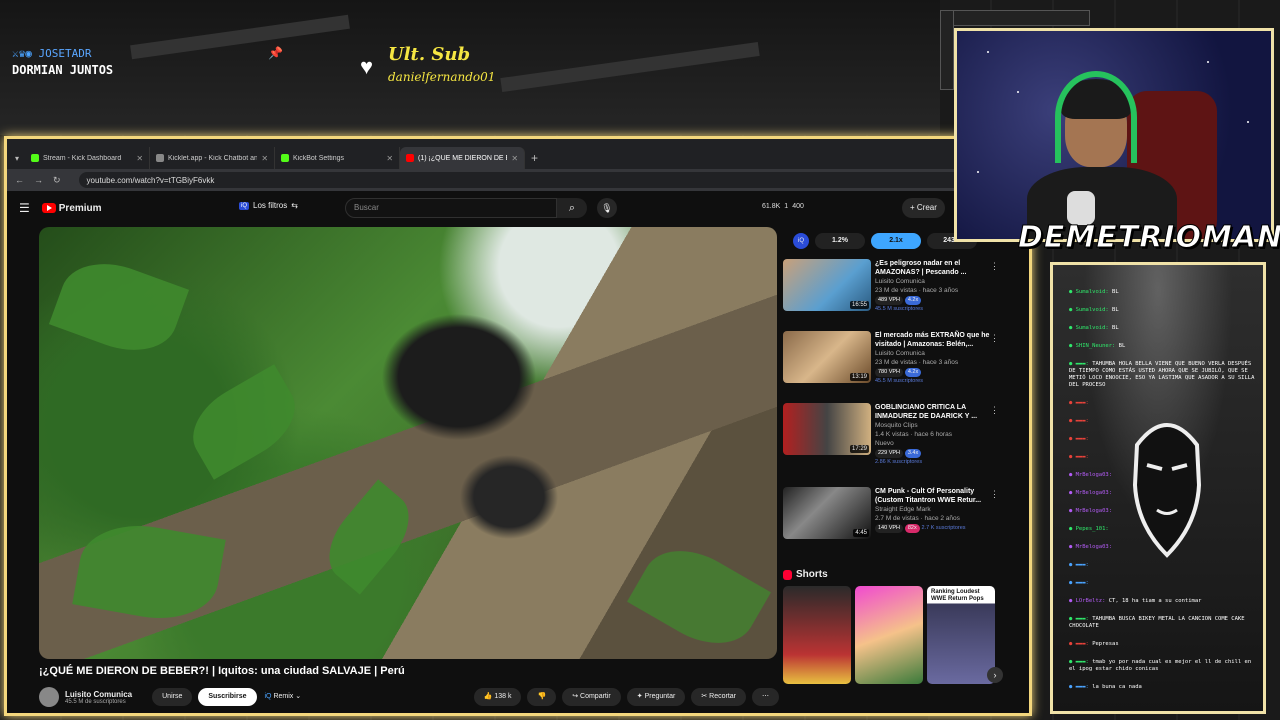  I want to click on chat-message: ● Sumalvoid: BL, so click(1164, 310).